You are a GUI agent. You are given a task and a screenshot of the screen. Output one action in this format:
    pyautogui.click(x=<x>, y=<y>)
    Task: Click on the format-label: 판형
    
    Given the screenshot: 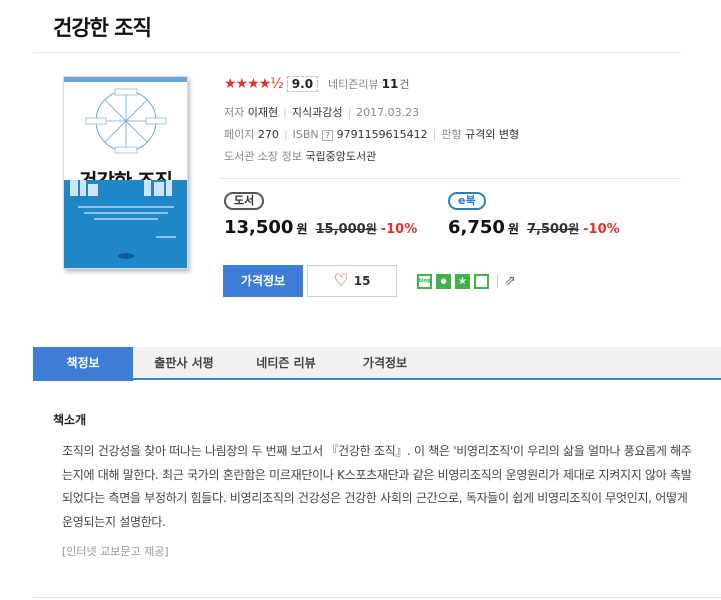 What is the action you would take?
    pyautogui.click(x=451, y=134)
    